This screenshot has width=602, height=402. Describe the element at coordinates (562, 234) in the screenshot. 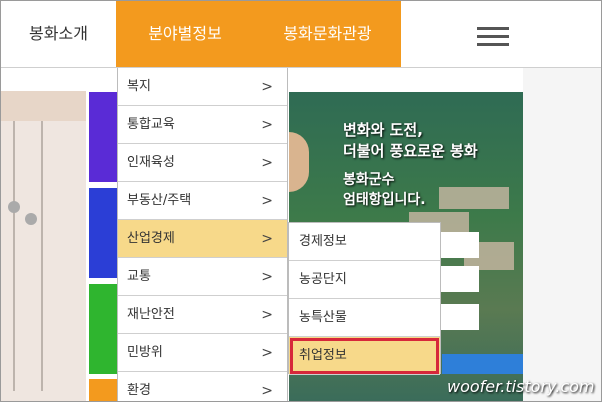

I see `right-background` at that location.